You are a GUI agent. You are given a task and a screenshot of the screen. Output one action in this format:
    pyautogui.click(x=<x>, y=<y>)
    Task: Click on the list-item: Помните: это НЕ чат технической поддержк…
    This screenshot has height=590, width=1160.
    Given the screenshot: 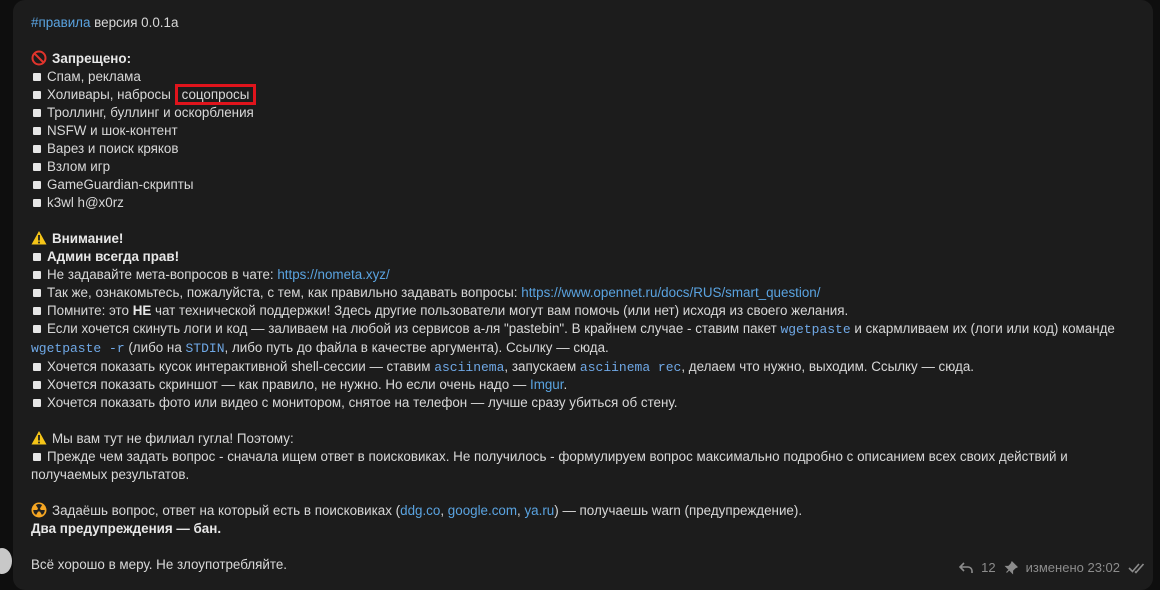 What is the action you would take?
    pyautogui.click(x=583, y=311)
    